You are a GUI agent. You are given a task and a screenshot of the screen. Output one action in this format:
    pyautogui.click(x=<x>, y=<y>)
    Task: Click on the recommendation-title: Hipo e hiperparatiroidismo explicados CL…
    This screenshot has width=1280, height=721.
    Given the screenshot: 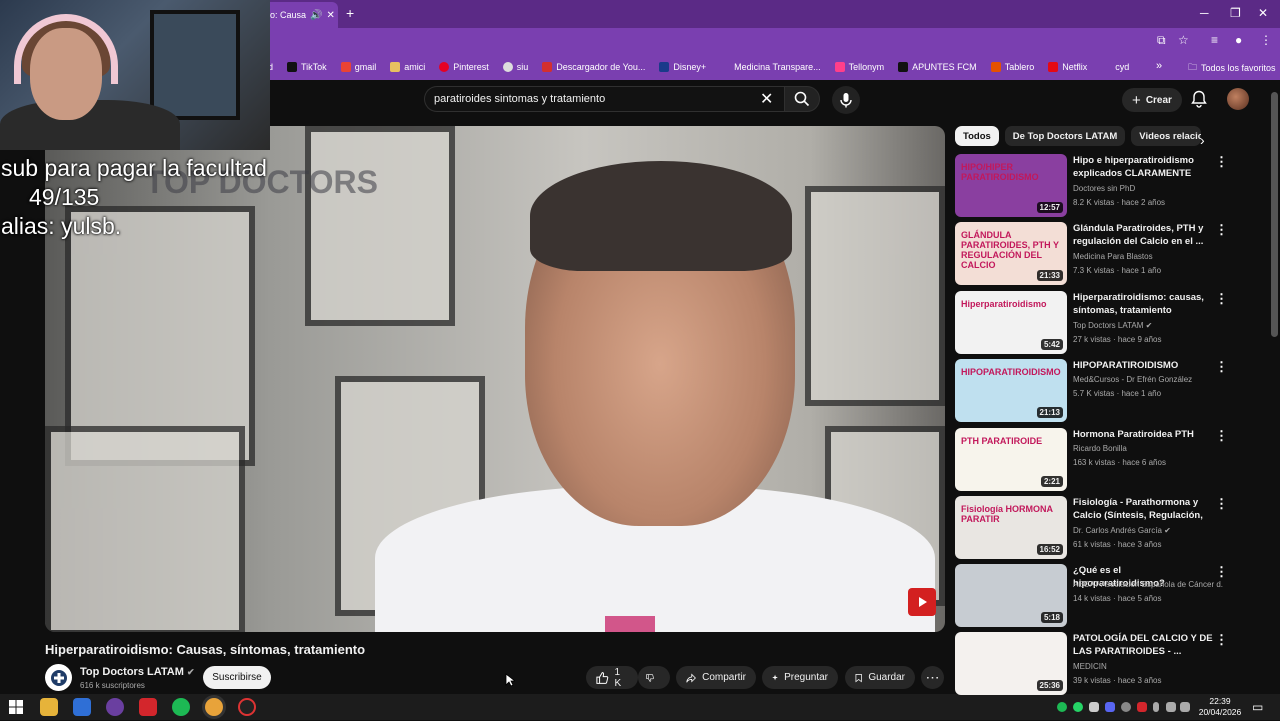 What is the action you would take?
    pyautogui.click(x=1143, y=167)
    